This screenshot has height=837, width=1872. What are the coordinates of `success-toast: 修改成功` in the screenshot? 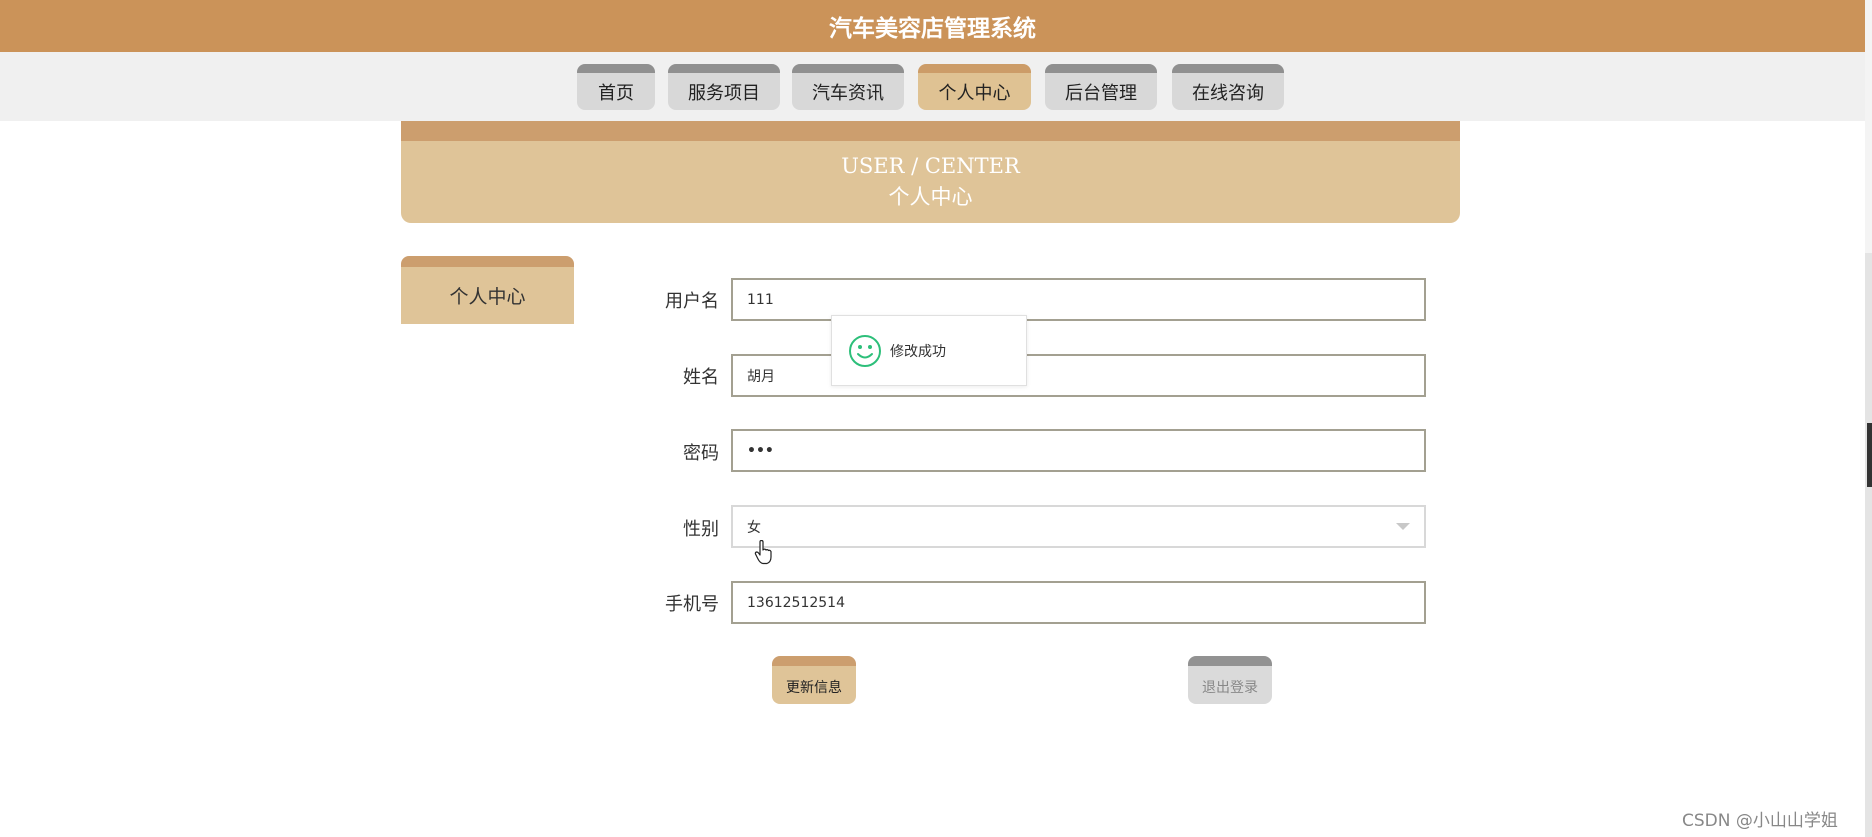 It's located at (929, 350).